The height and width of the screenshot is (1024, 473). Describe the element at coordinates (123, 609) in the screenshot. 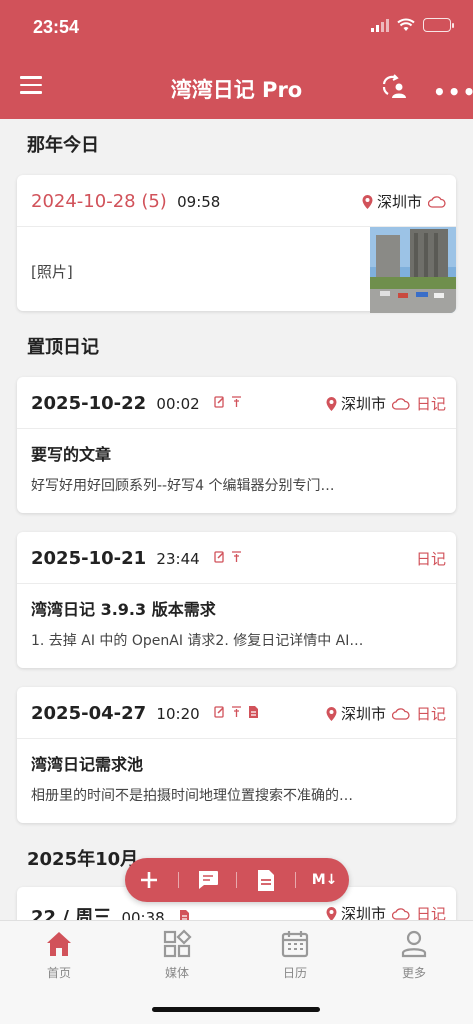

I see `entry-title: 湾湾日记 3.9.3 版本需求` at that location.